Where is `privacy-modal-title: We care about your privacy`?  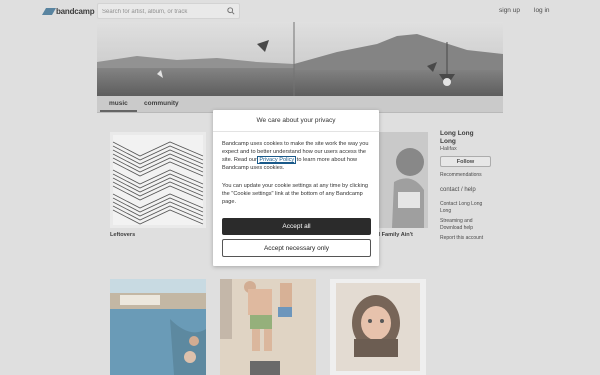 privacy-modal-title: We care about your privacy is located at coordinates (296, 121).